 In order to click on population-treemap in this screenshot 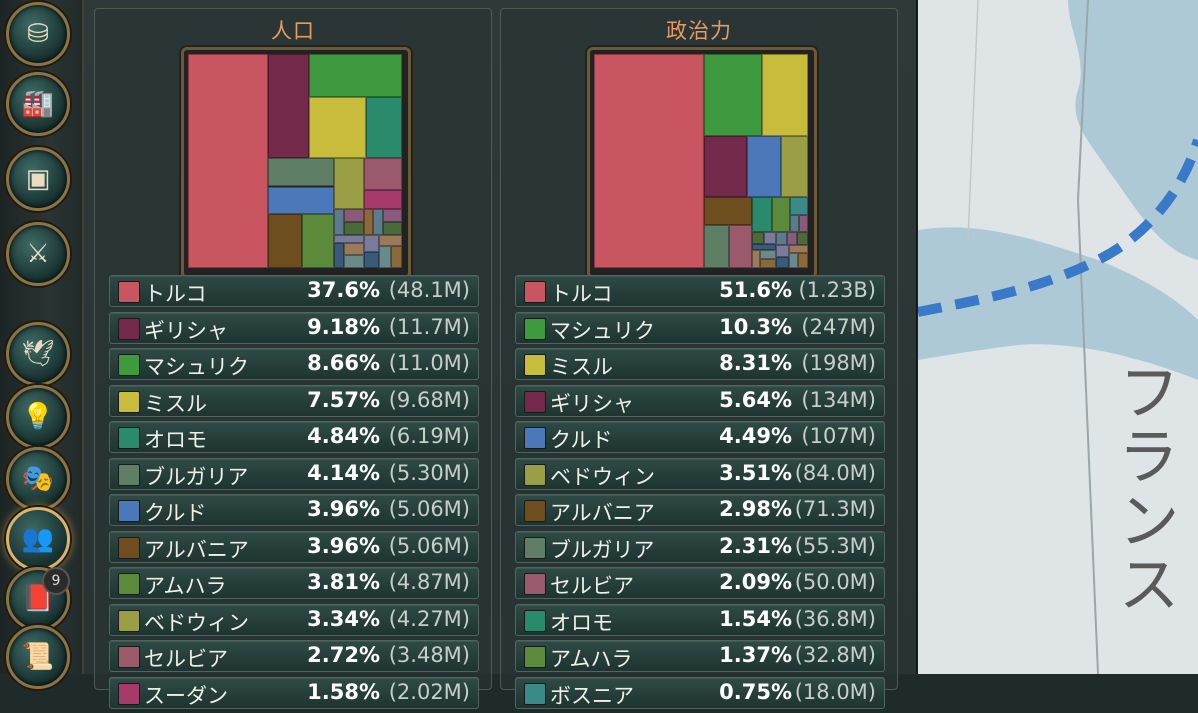, I will do `click(295, 161)`.